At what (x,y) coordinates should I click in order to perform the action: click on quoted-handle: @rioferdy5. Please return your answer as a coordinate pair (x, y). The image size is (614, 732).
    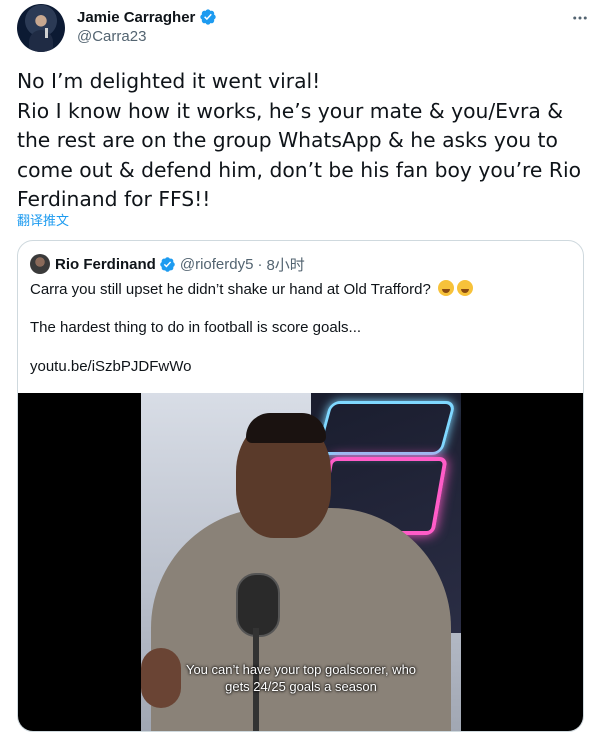
    Looking at the image, I should click on (216, 264).